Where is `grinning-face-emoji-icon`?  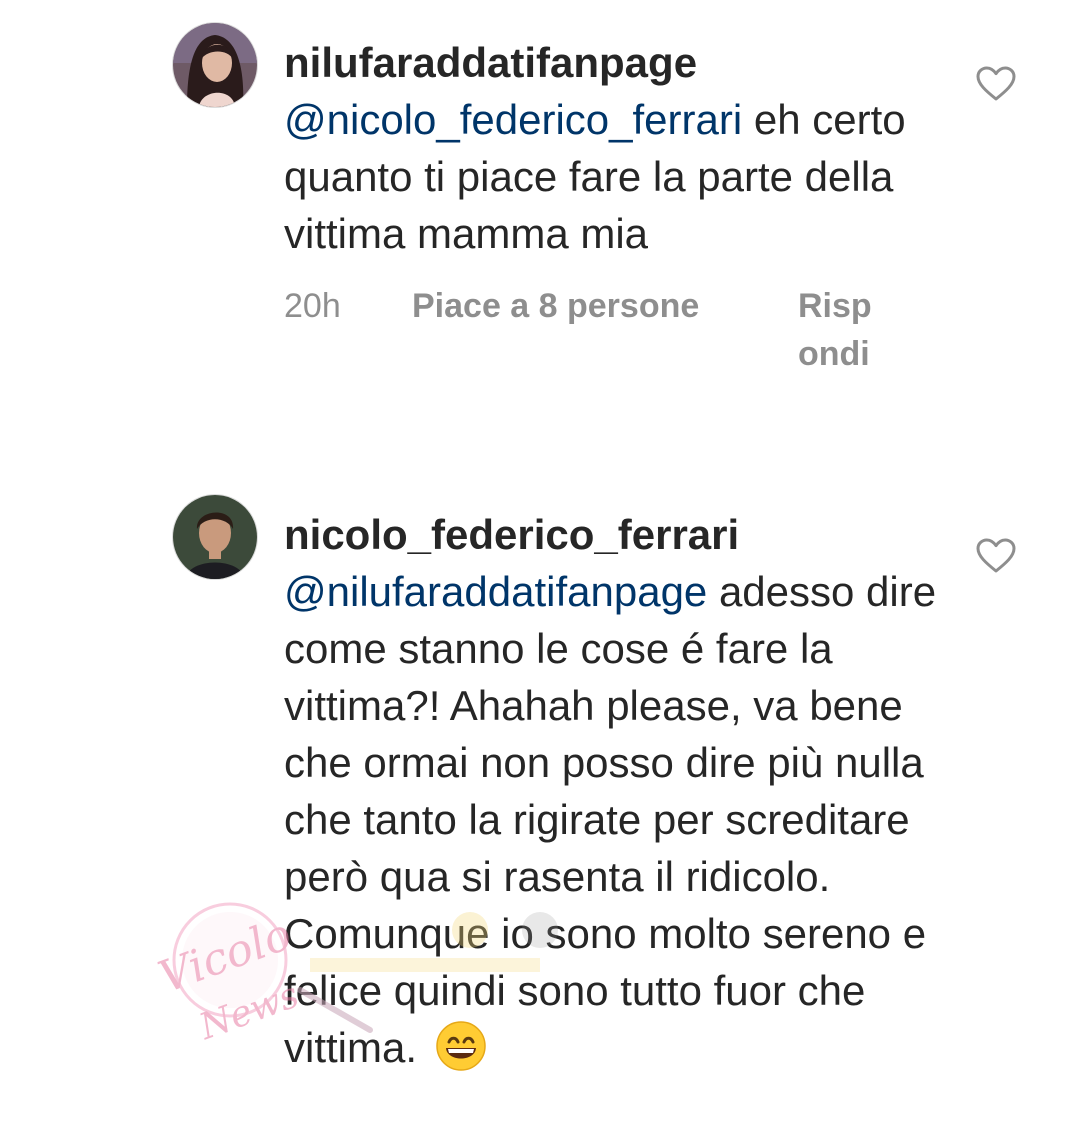
grinning-face-emoji-icon is located at coordinates (461, 1046).